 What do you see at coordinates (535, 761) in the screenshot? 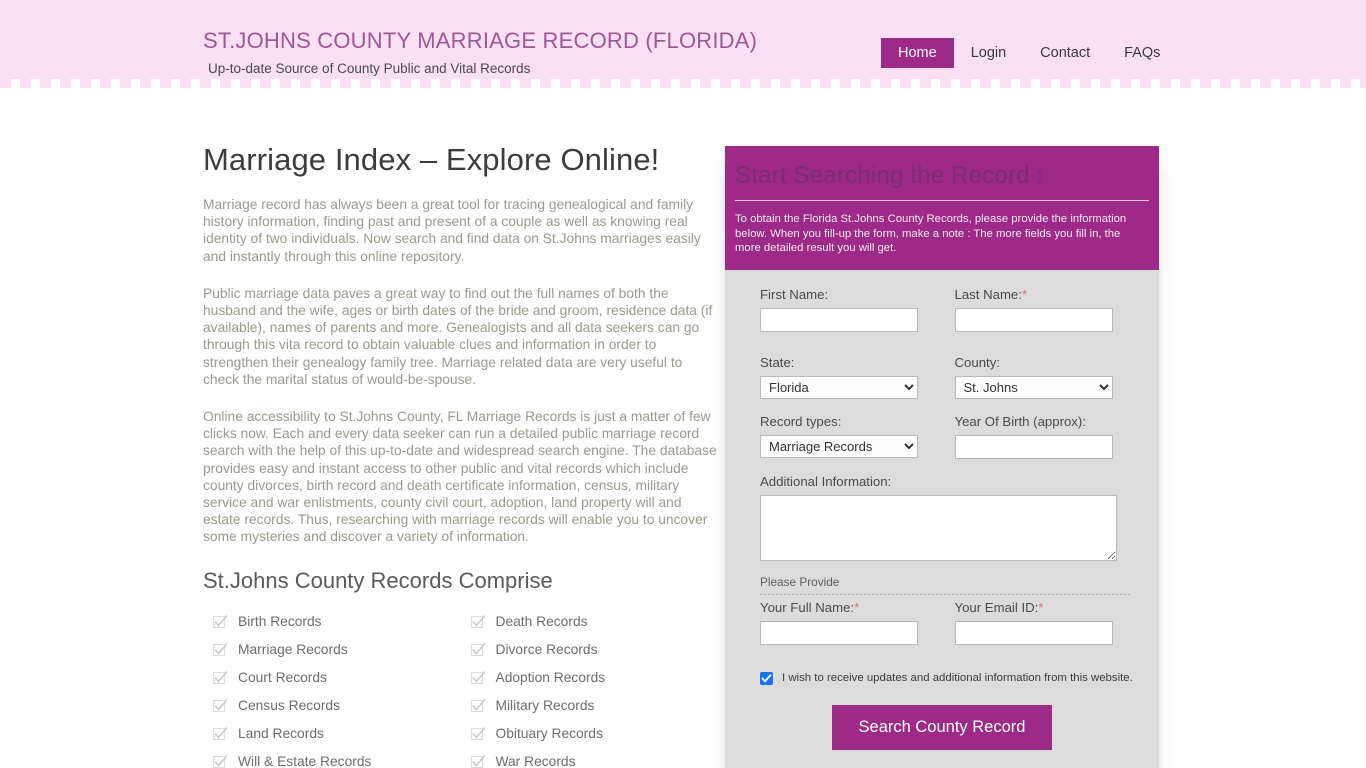
I see `list-item-label: War Records` at bounding box center [535, 761].